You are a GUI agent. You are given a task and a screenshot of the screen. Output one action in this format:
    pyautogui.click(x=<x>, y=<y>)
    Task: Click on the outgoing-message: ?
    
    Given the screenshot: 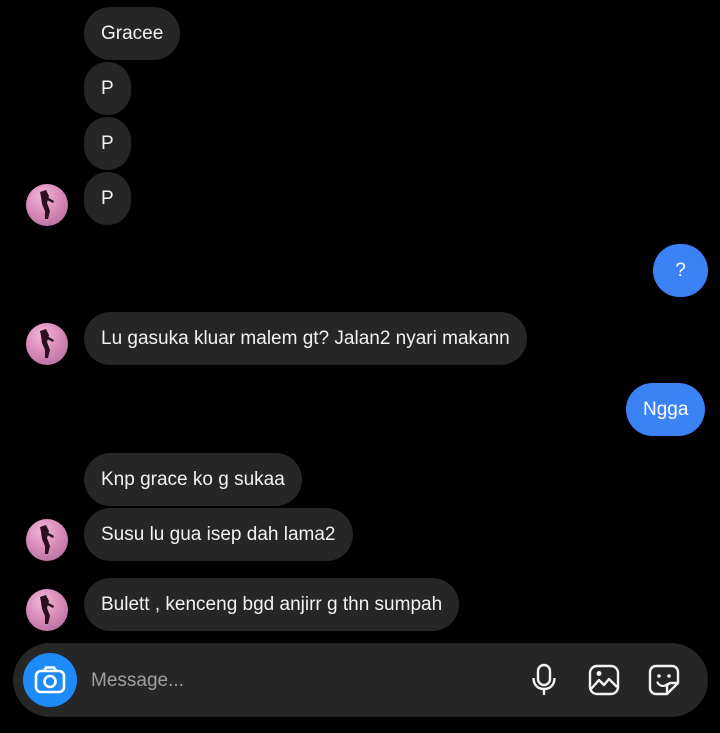 What is the action you would take?
    pyautogui.click(x=680, y=270)
    